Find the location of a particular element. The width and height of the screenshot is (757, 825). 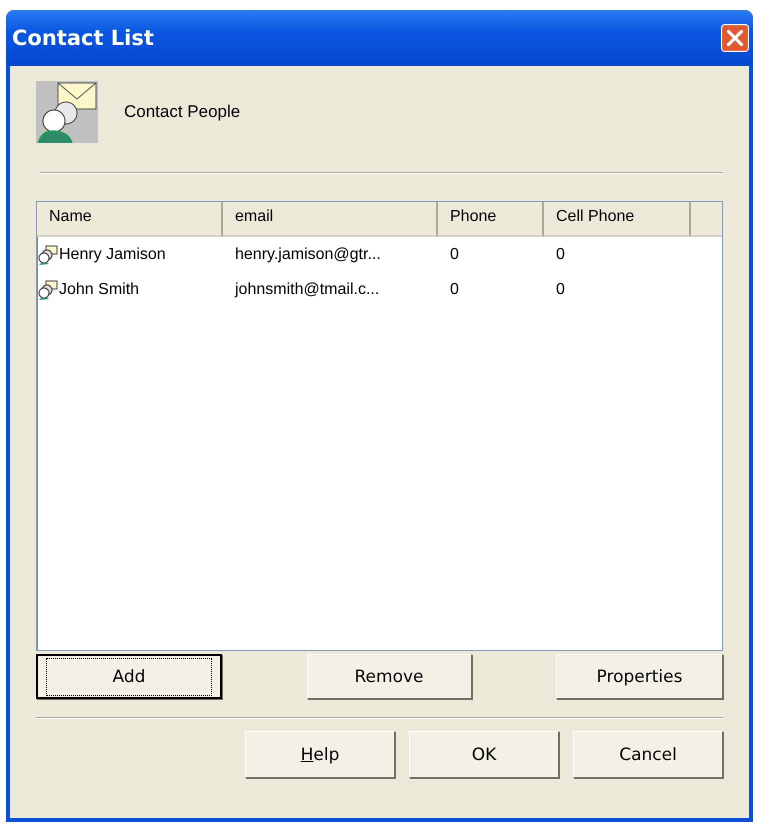

column-header: email is located at coordinates (330, 219).